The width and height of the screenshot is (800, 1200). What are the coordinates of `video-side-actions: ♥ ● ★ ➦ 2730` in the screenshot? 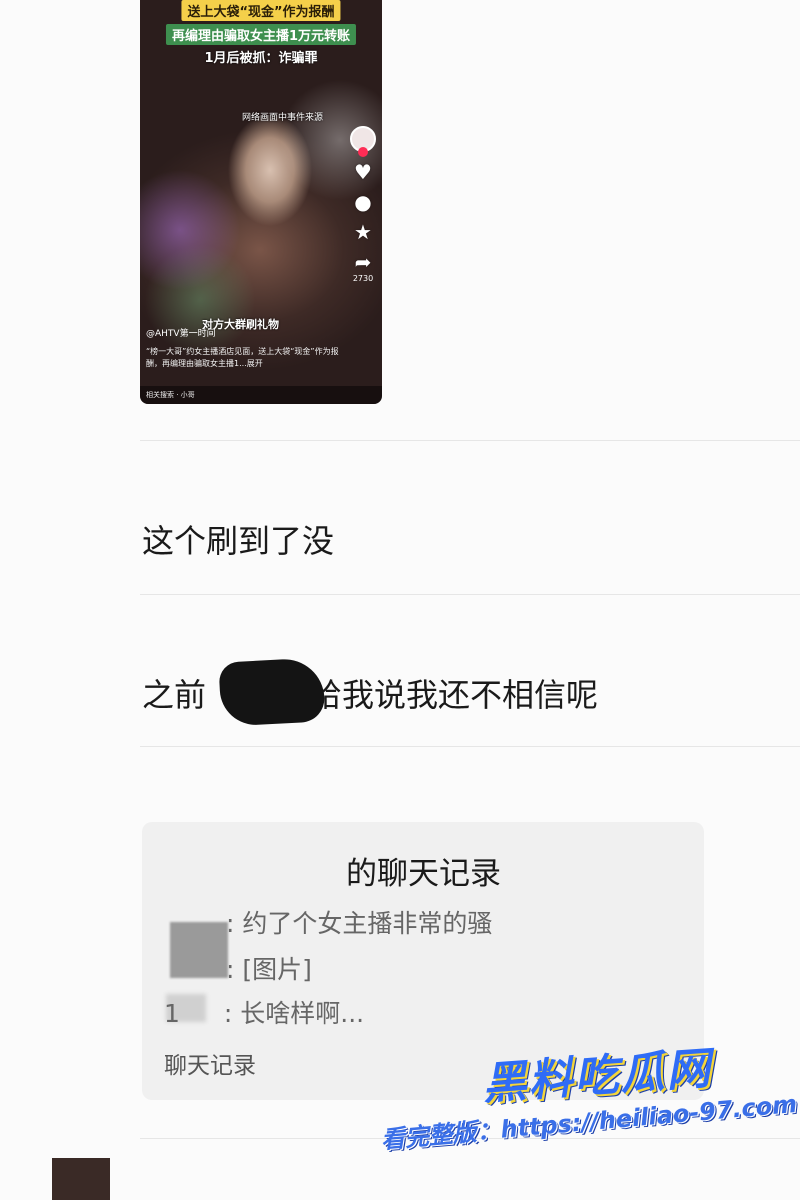 It's located at (363, 204).